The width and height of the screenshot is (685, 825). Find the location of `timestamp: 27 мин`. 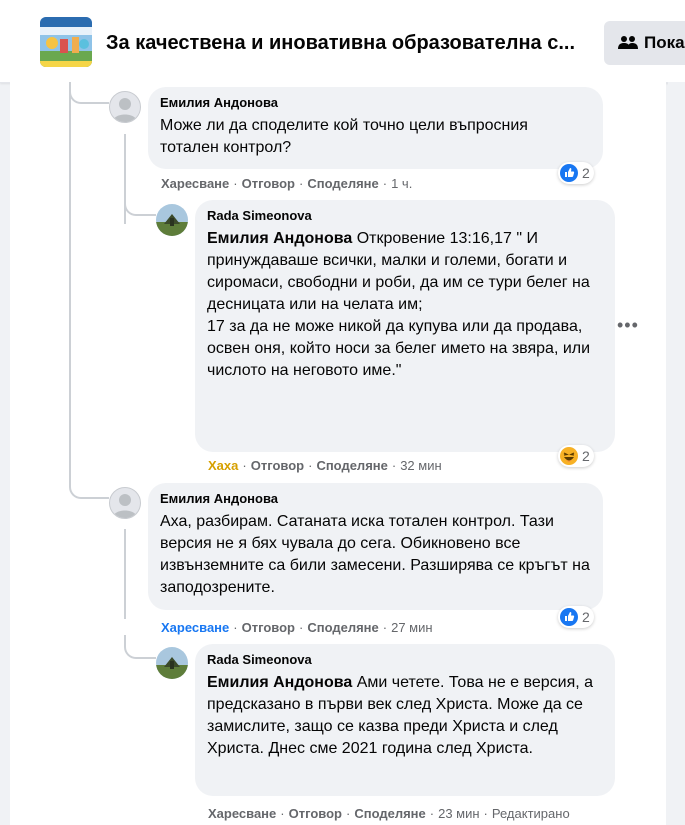

timestamp: 27 мин is located at coordinates (411, 627).